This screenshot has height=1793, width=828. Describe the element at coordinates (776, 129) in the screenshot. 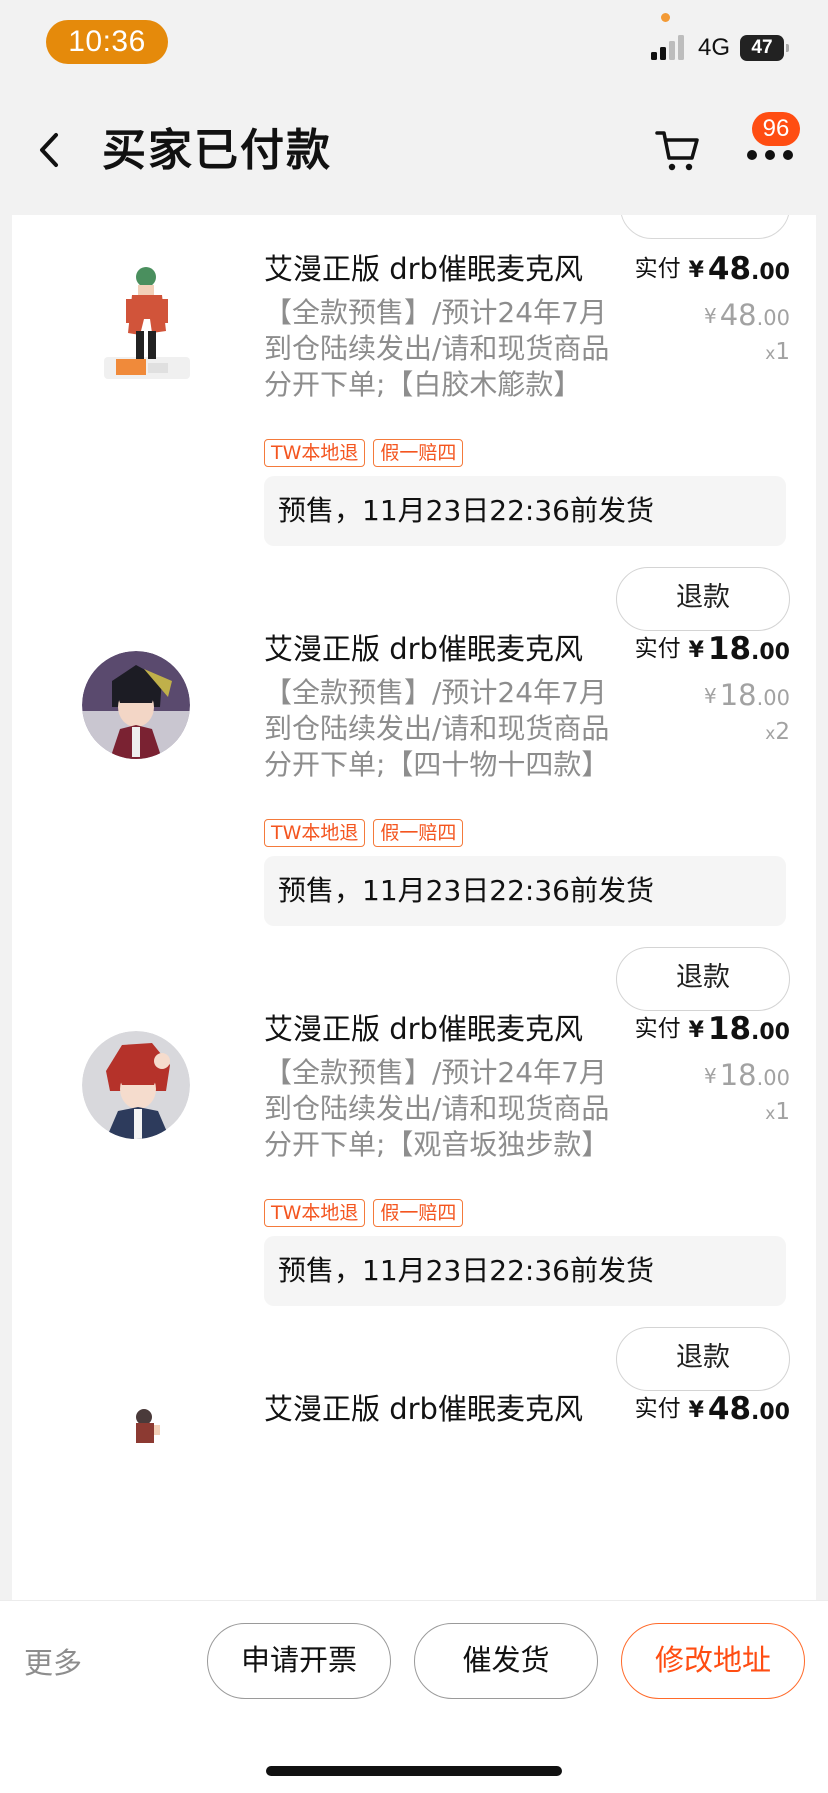

I see `message-badge: 96` at that location.